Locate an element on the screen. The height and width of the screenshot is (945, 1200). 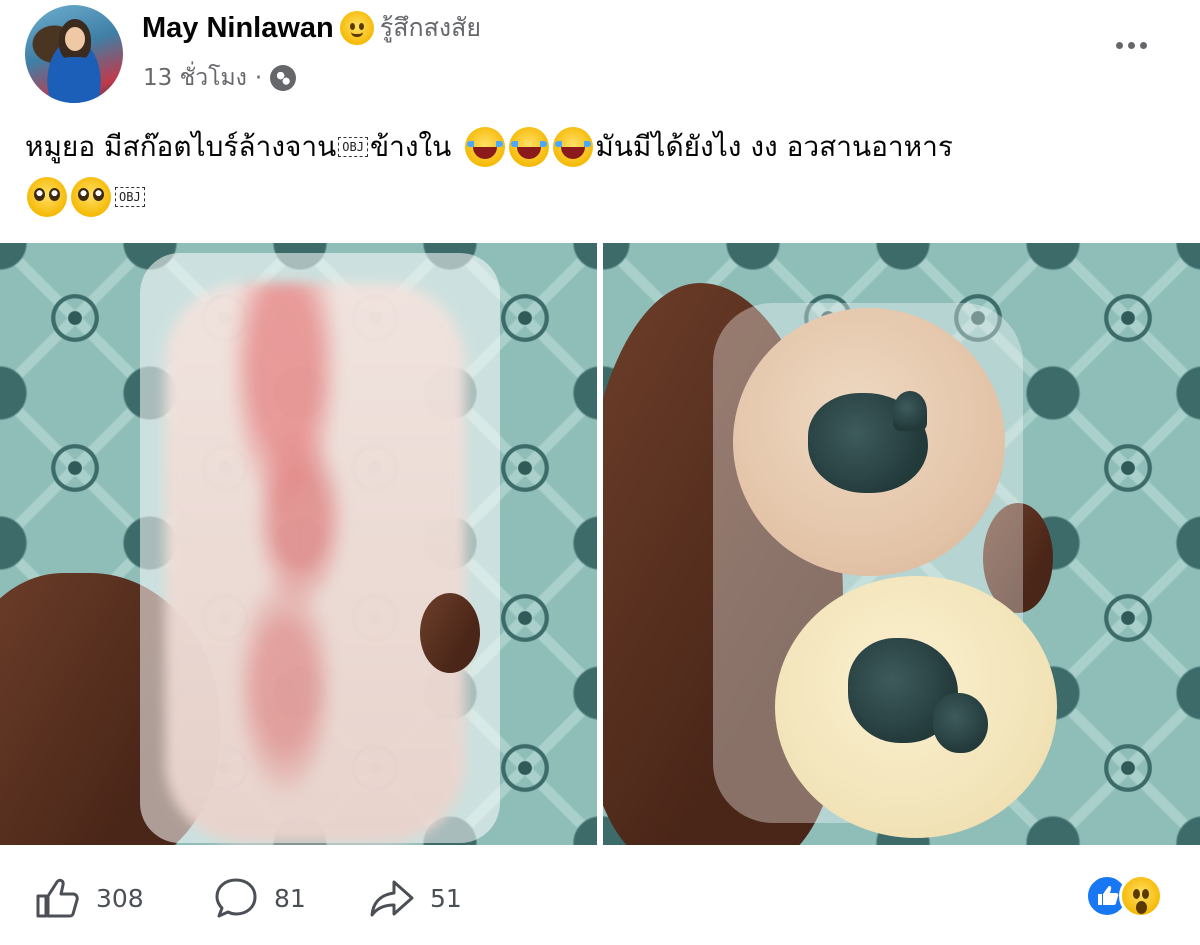
post-text-segment: มันมีได้ยังไง งง อวสานอาหาร is located at coordinates (774, 146).